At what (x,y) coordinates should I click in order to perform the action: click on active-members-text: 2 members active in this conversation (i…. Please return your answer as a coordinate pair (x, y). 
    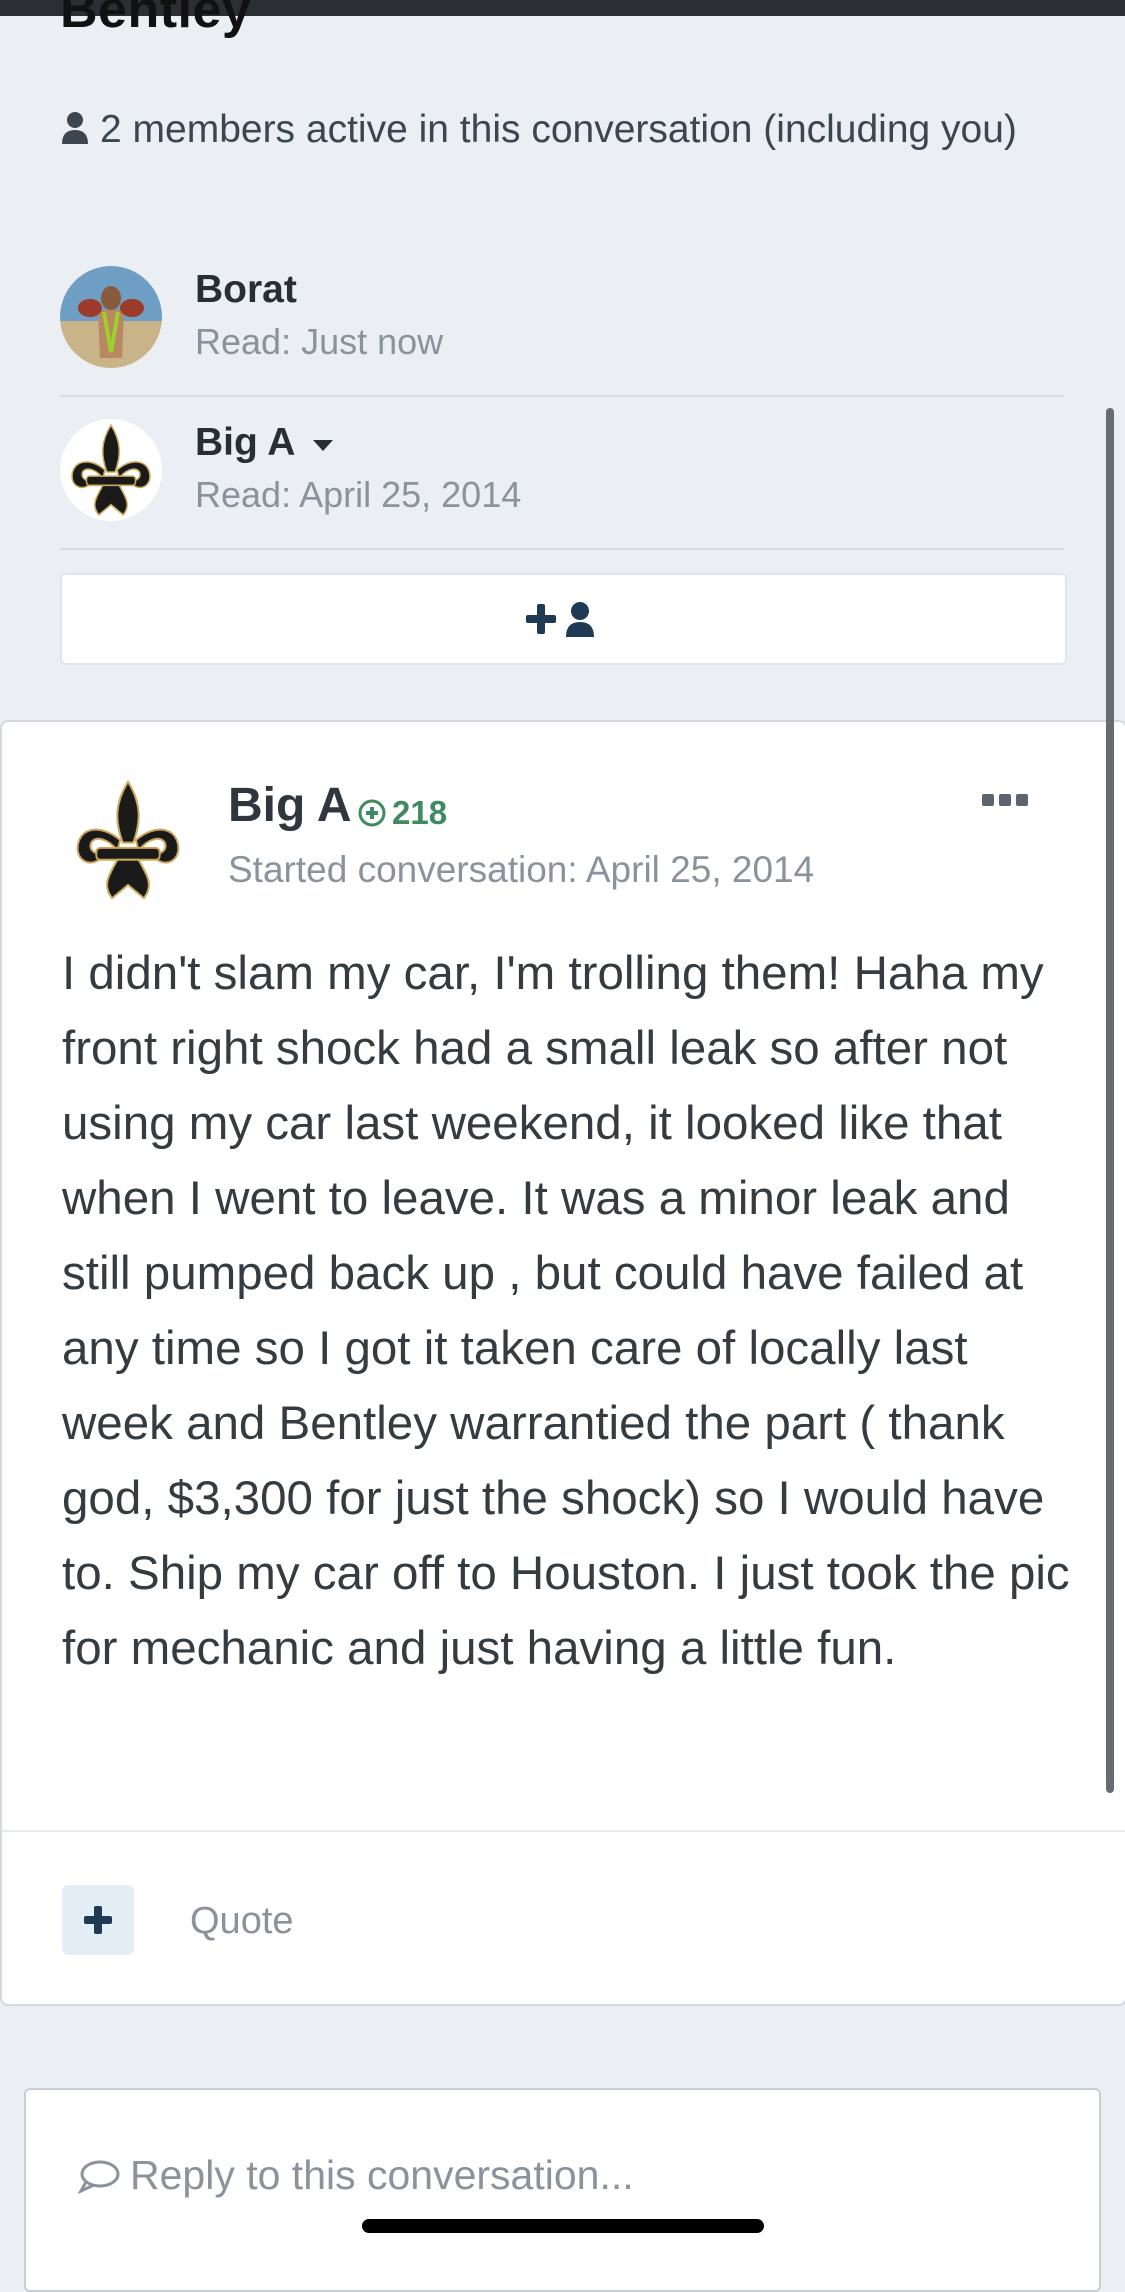
    Looking at the image, I should click on (558, 129).